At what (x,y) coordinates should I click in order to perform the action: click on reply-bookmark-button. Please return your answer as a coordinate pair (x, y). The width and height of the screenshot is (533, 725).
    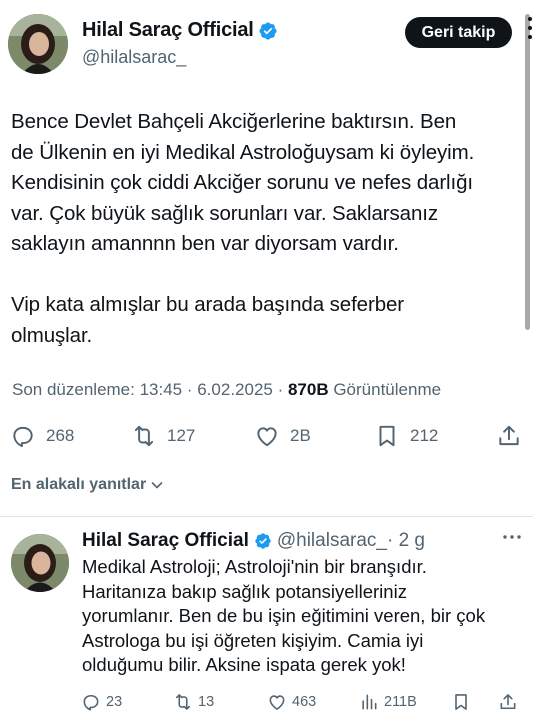
    Looking at the image, I should click on (461, 702).